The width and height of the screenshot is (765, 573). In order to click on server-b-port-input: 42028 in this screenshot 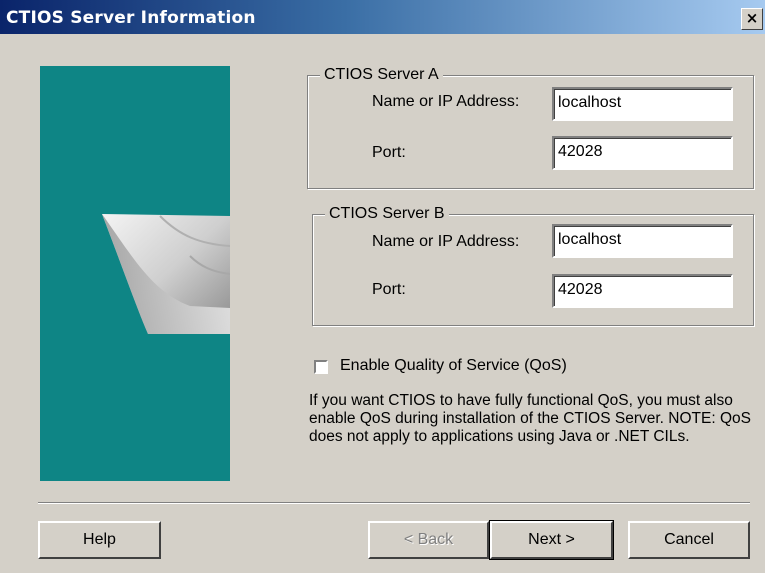, I will do `click(642, 291)`.